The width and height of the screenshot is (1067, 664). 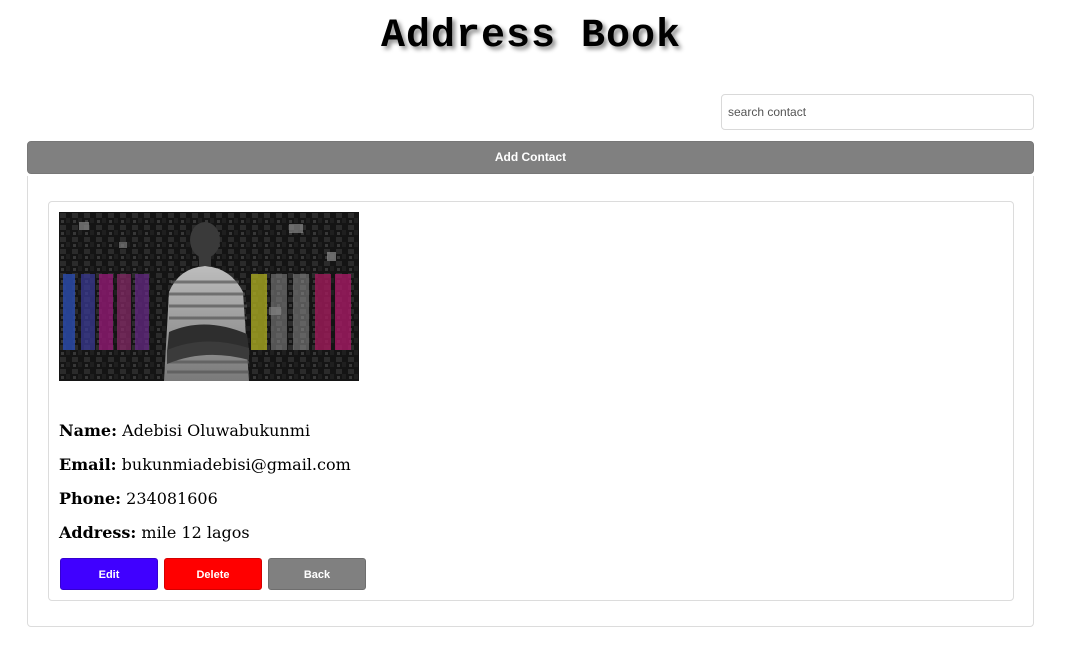 What do you see at coordinates (98, 532) in the screenshot?
I see `address-label: Address:` at bounding box center [98, 532].